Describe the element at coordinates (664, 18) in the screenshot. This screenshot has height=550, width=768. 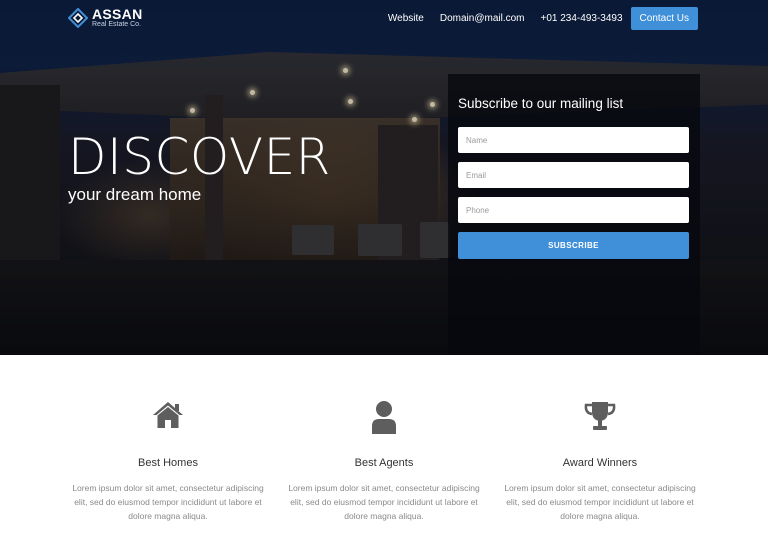
I see `contact-us-button: Contact Us` at that location.